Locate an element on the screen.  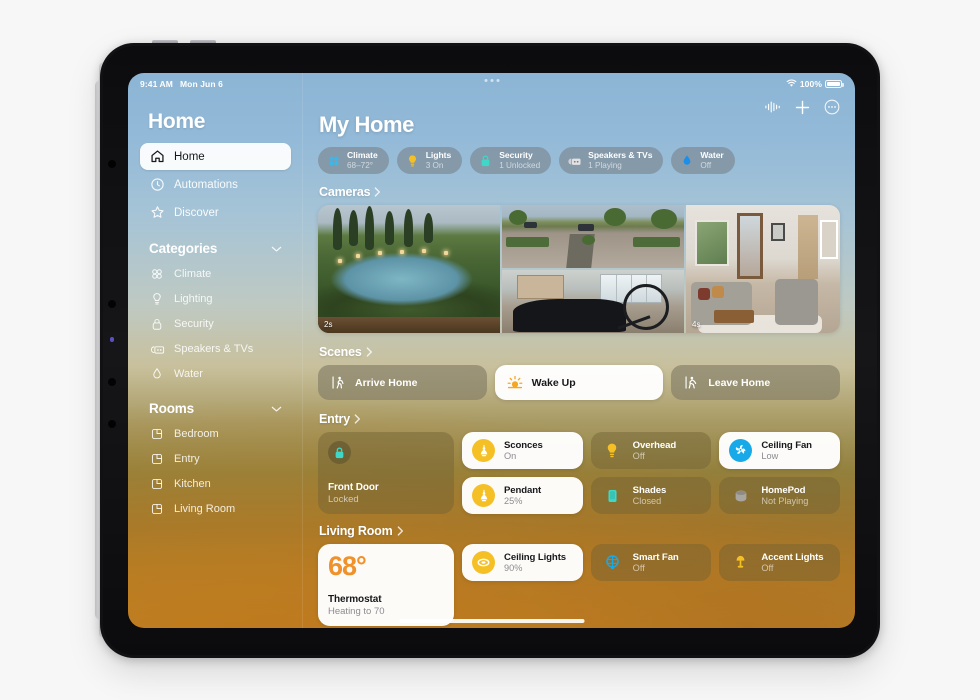
sidebar-group-categories: Categories is located at coordinates (220, 248).